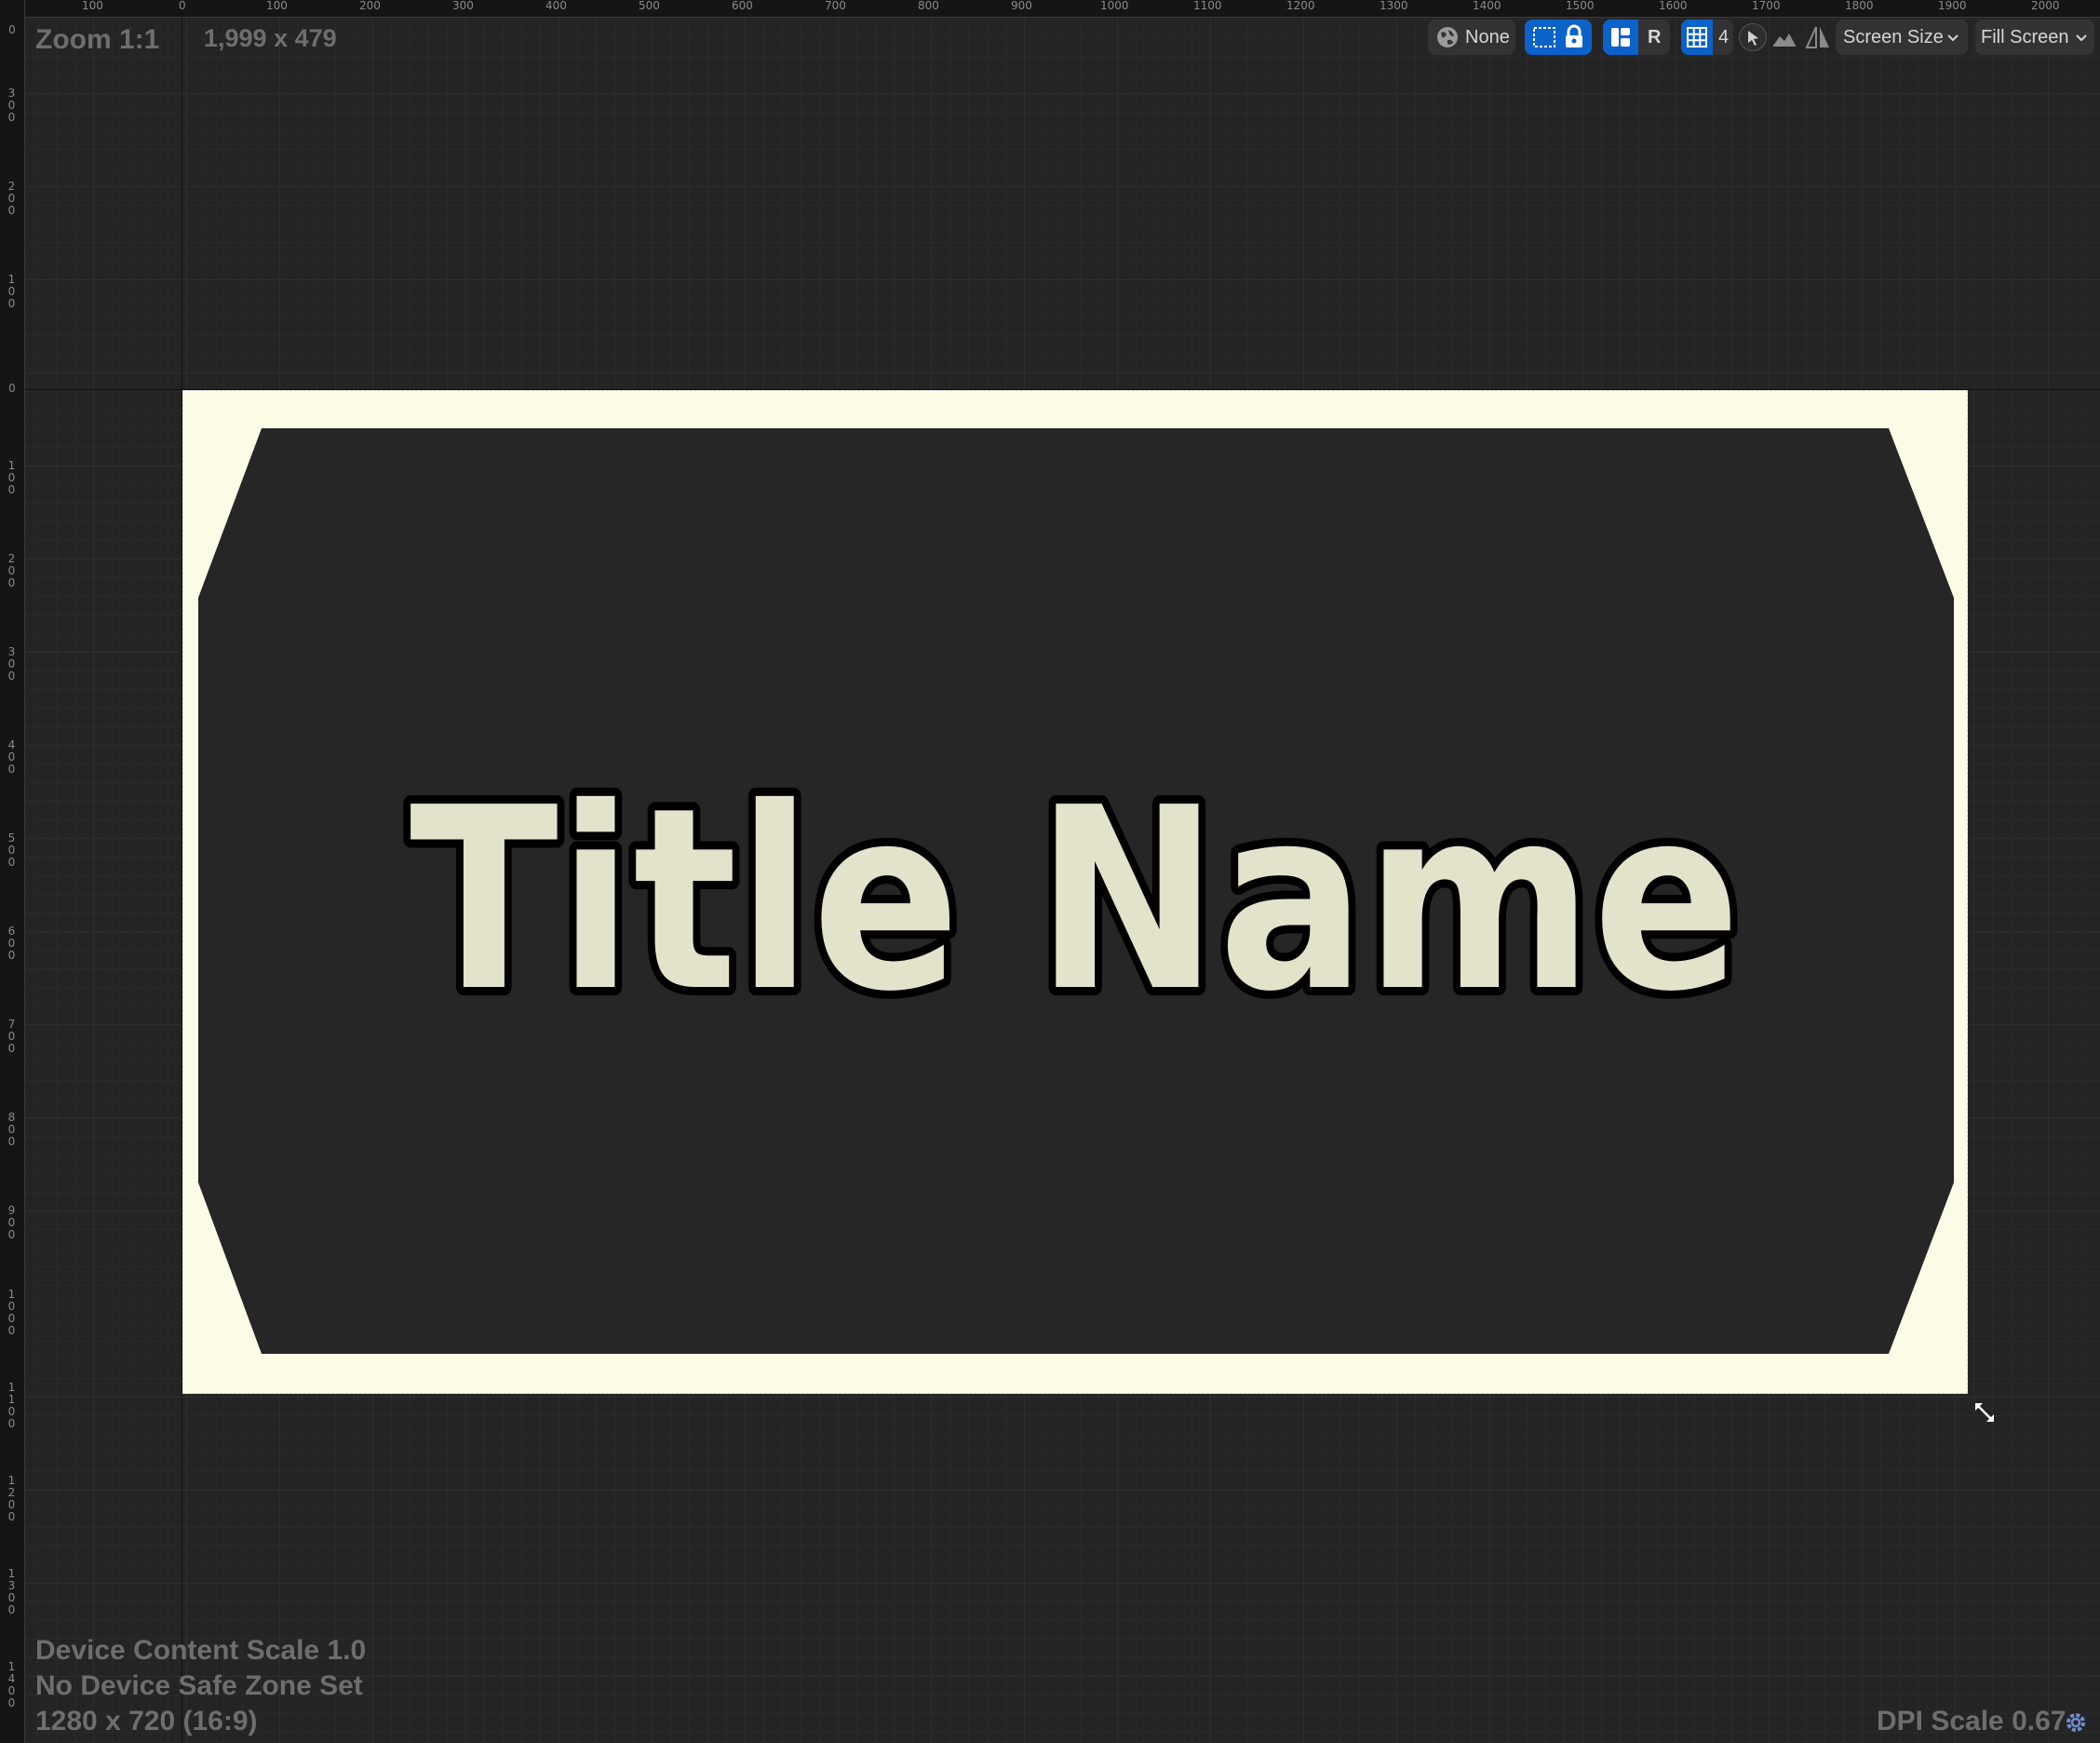  Describe the element at coordinates (1952, 6) in the screenshot. I see `ruler-label: 1900` at that location.